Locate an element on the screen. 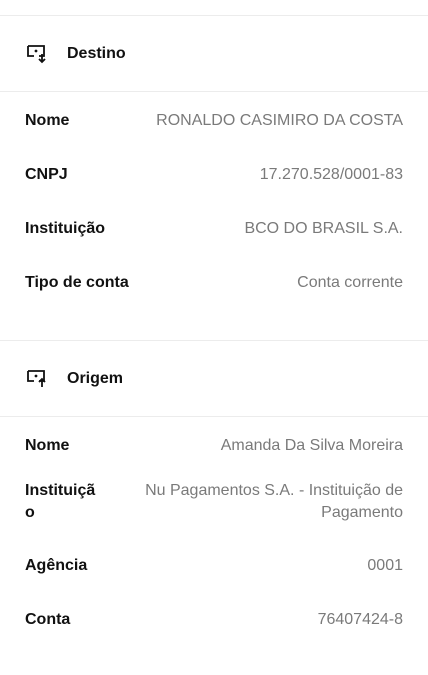 This screenshot has width=428, height=675. screen-upload-icon is located at coordinates (38, 379).